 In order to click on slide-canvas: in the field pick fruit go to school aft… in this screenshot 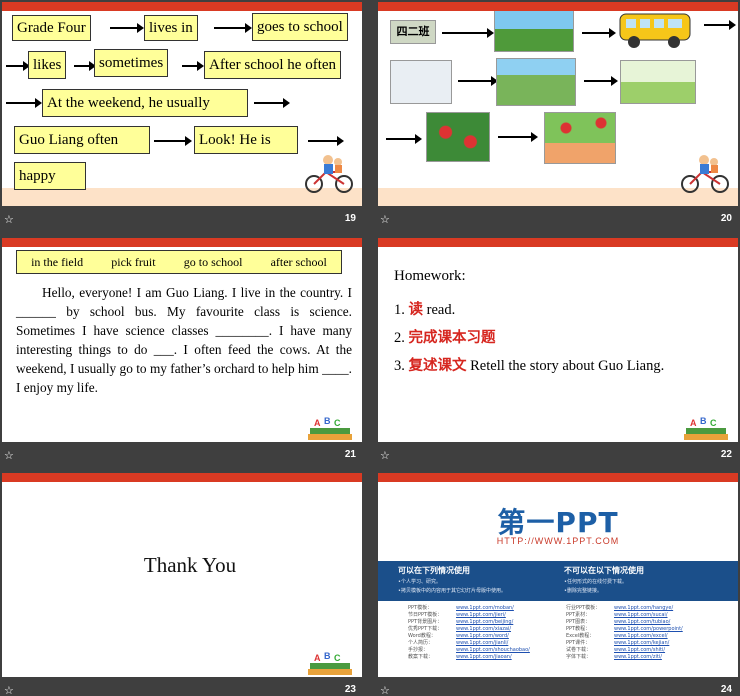, I will do `click(182, 340)`.